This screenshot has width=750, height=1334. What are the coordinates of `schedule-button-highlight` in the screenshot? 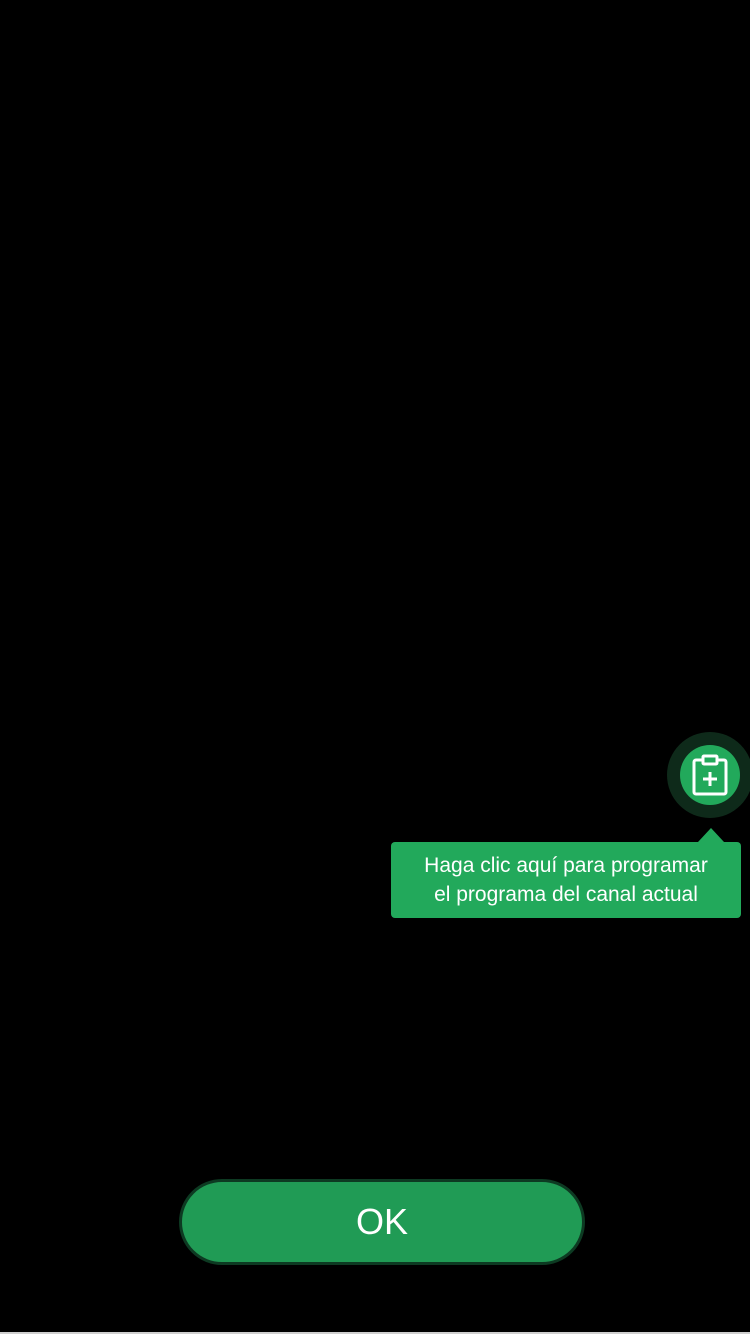 It's located at (708, 775).